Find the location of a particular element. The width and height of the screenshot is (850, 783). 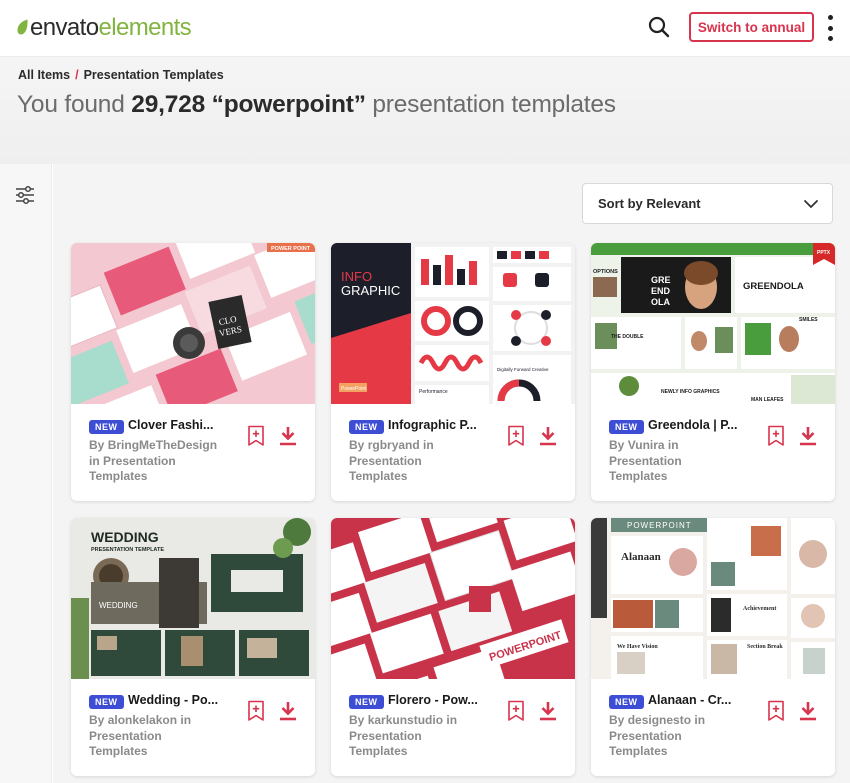

logo-text-elements: elements is located at coordinates (145, 27).